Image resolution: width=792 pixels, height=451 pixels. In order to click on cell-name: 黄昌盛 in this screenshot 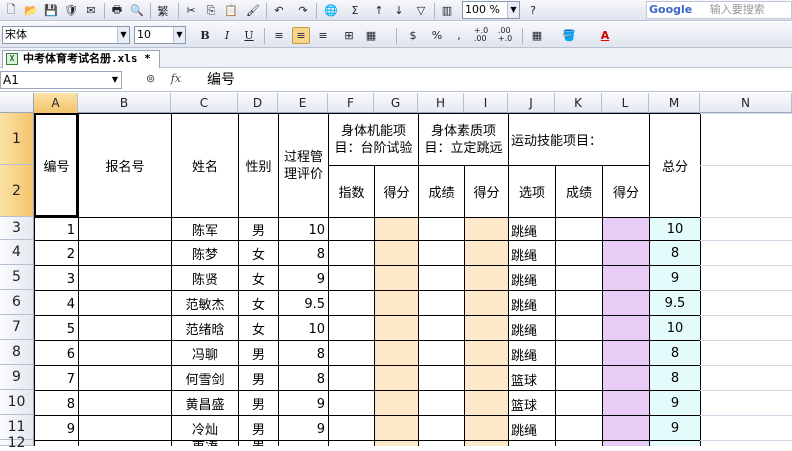, I will do `click(205, 403)`.